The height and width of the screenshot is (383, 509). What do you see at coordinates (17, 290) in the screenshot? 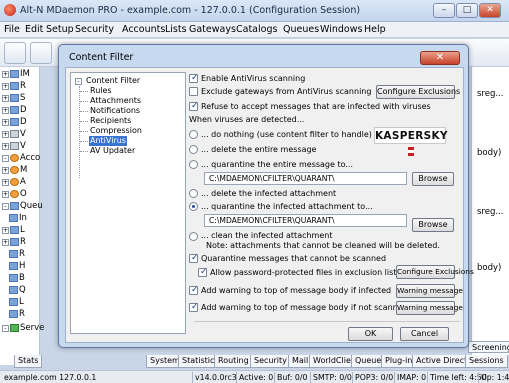
I see `tree-item: Q` at bounding box center [17, 290].